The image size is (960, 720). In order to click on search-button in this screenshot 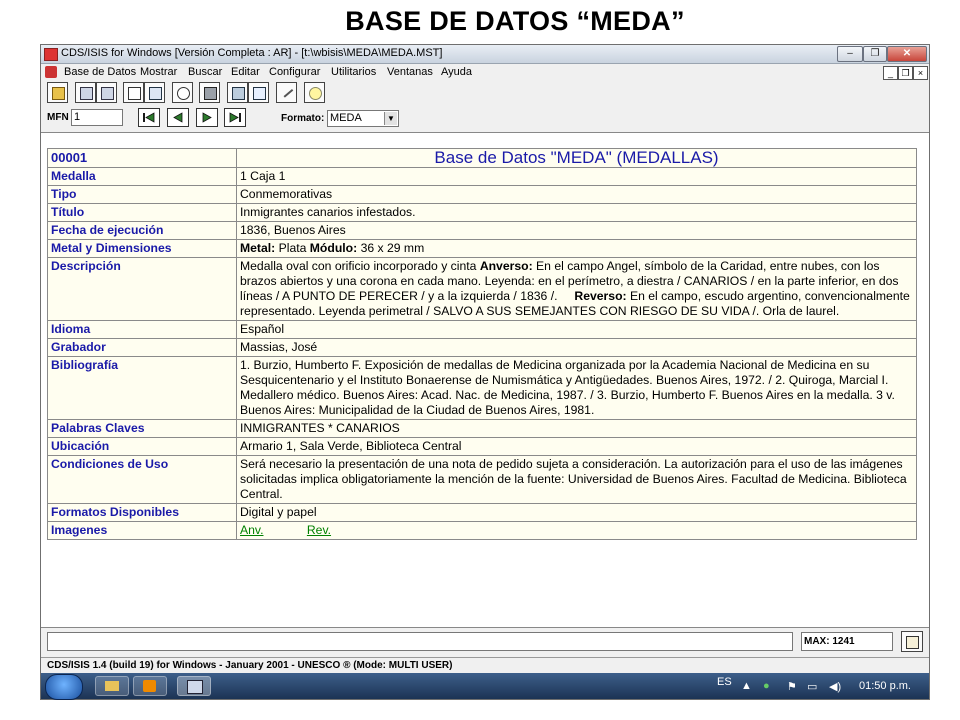, I will do `click(182, 92)`.